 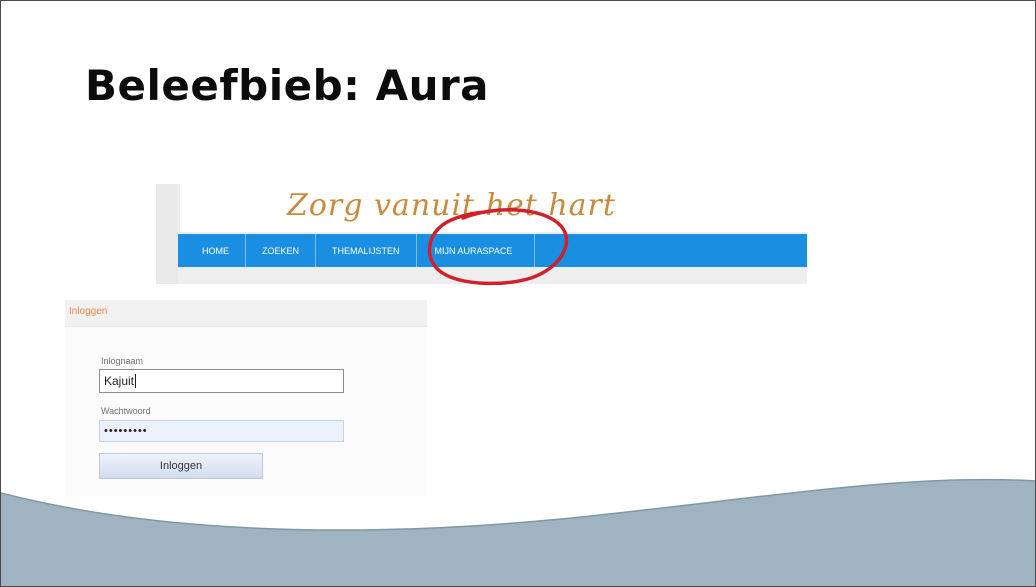 I want to click on password-label: Wachtwoord, so click(x=126, y=411).